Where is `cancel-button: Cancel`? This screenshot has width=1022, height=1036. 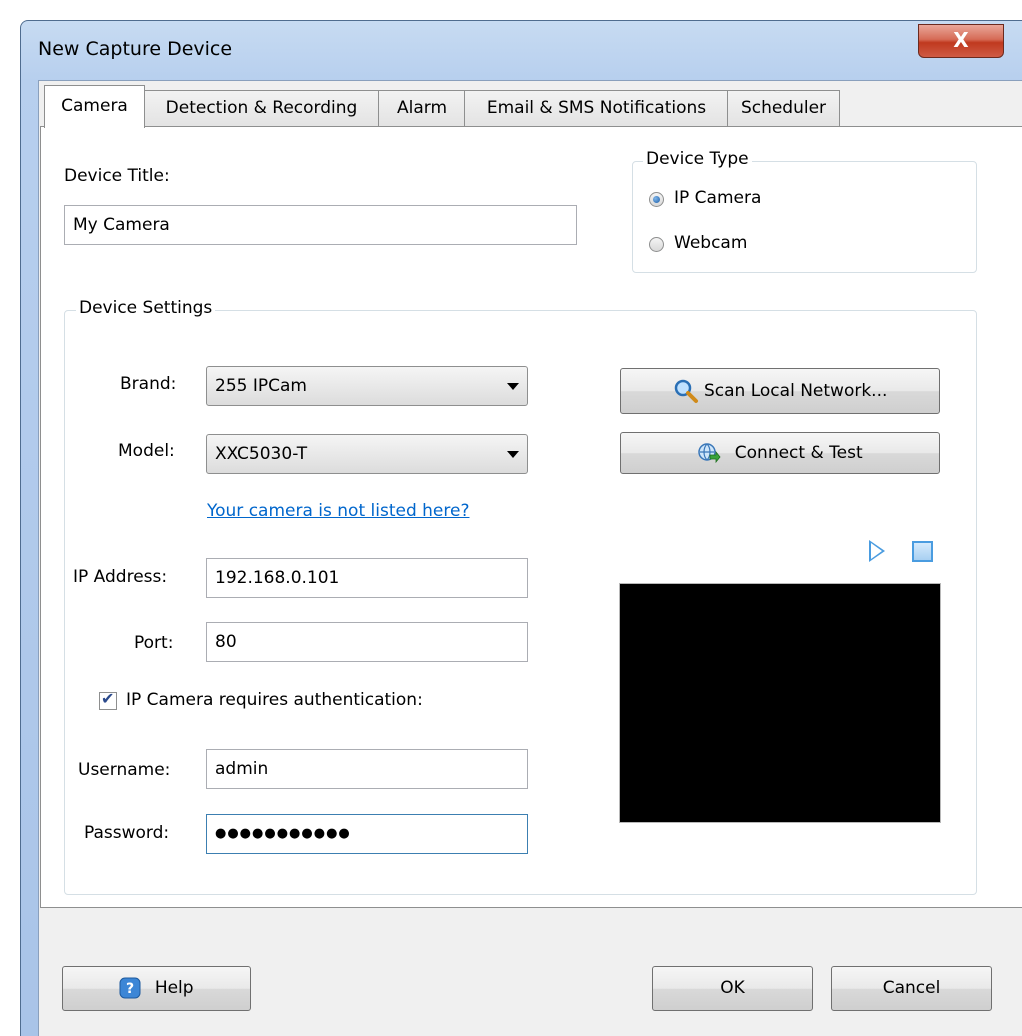
cancel-button: Cancel is located at coordinates (911, 988).